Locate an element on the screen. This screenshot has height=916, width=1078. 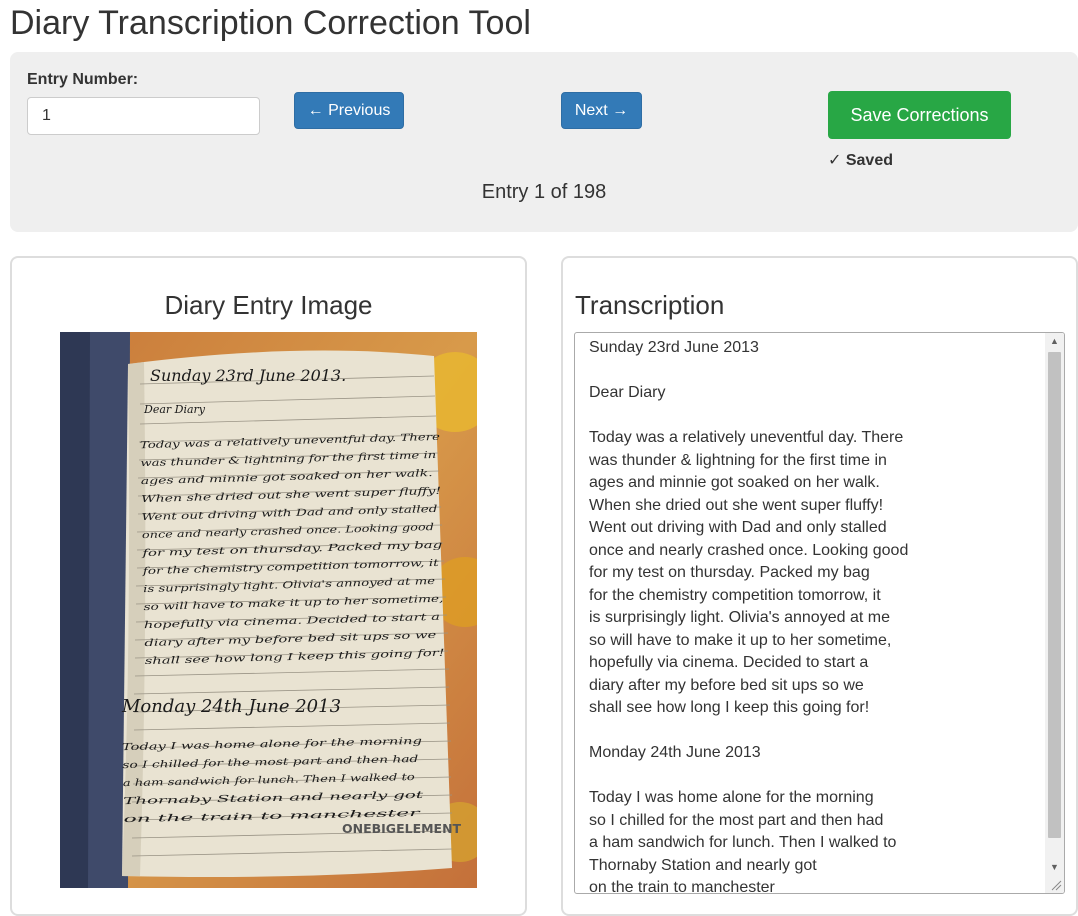
diary-heading-1: Sunday 23rd June 2013. is located at coordinates (248, 375).